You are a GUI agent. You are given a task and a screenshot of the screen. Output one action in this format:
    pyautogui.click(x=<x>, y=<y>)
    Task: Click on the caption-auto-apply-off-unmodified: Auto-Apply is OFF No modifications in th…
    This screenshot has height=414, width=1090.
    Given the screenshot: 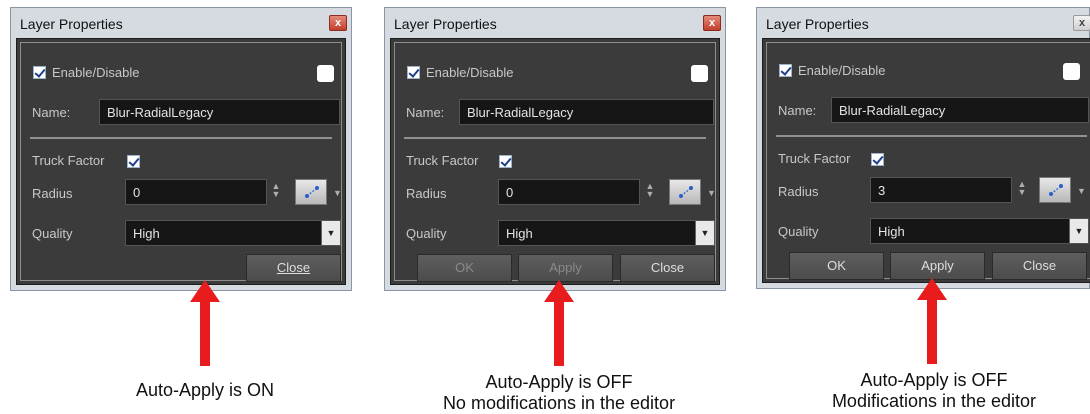 What is the action you would take?
    pyautogui.click(x=559, y=393)
    